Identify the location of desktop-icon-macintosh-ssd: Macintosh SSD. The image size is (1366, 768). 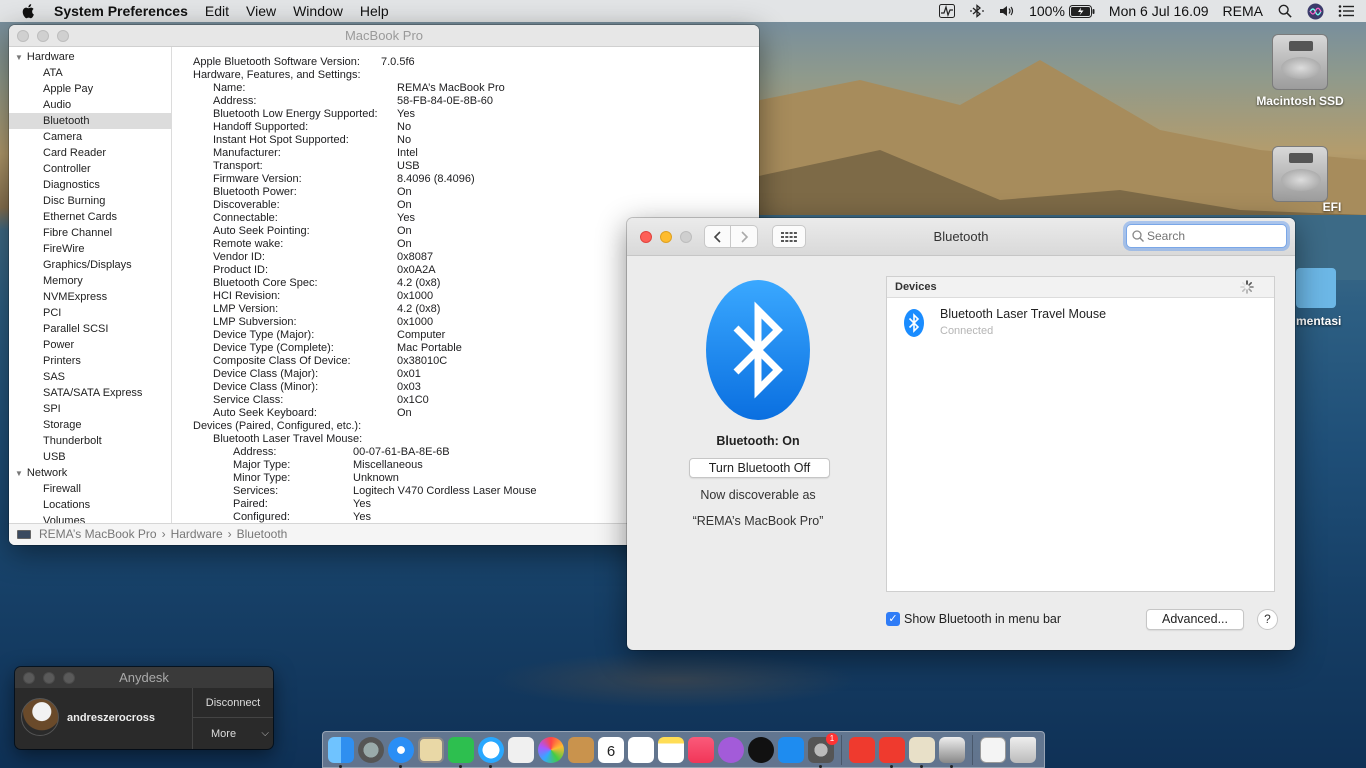
(1300, 71).